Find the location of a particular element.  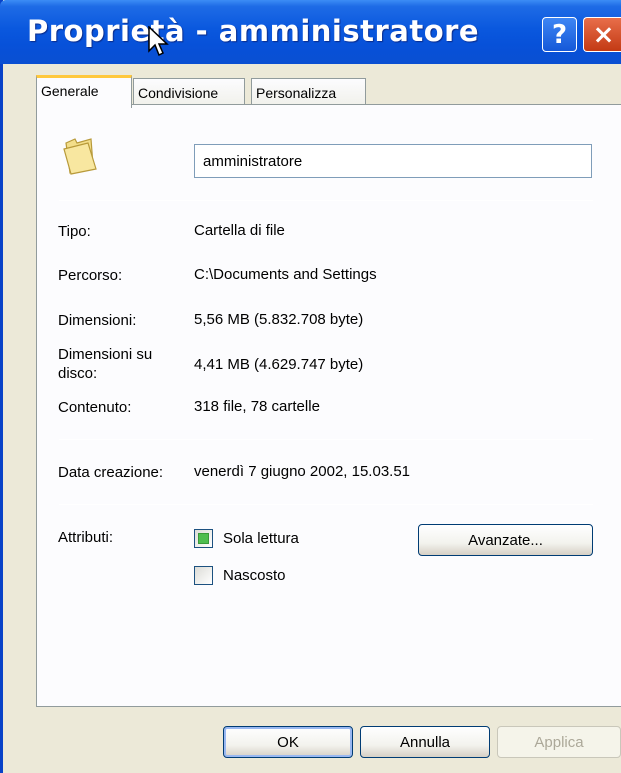

tab-label: Personalizza is located at coordinates (296, 93).